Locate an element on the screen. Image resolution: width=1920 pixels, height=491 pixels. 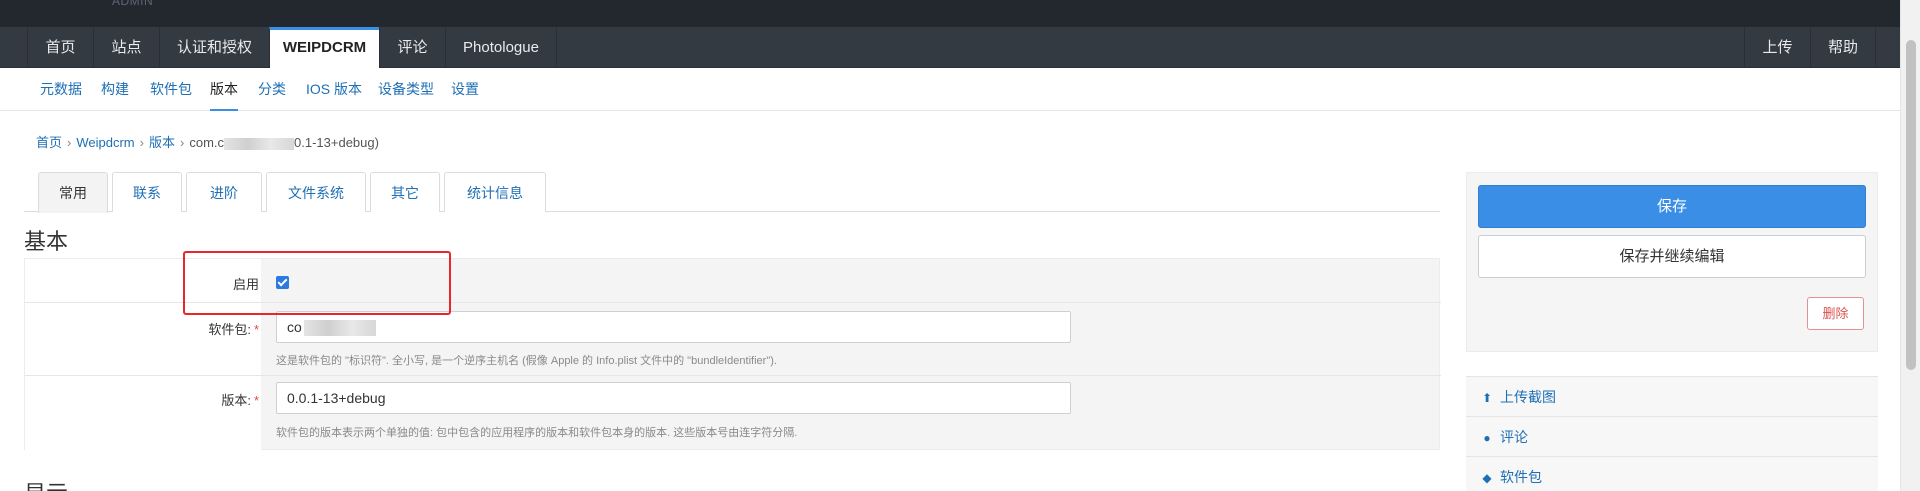
page-scrollbar is located at coordinates (1910, 245).